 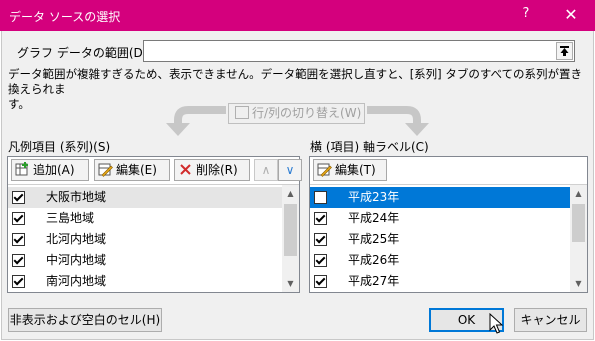 What do you see at coordinates (369, 147) in the screenshot?
I see `categories-section-label: 横 (項目) 軸ラベル(C)` at bounding box center [369, 147].